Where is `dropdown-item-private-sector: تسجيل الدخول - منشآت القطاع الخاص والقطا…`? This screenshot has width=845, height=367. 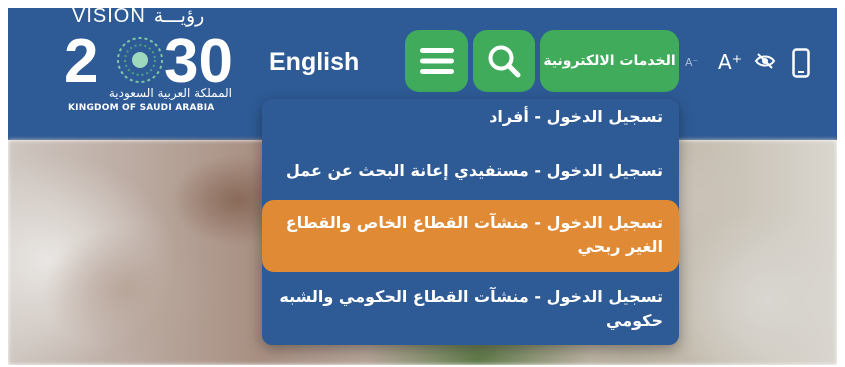 dropdown-item-private-sector: تسجيل الدخول - منشآت القطاع الخاص والقطا… is located at coordinates (470, 236).